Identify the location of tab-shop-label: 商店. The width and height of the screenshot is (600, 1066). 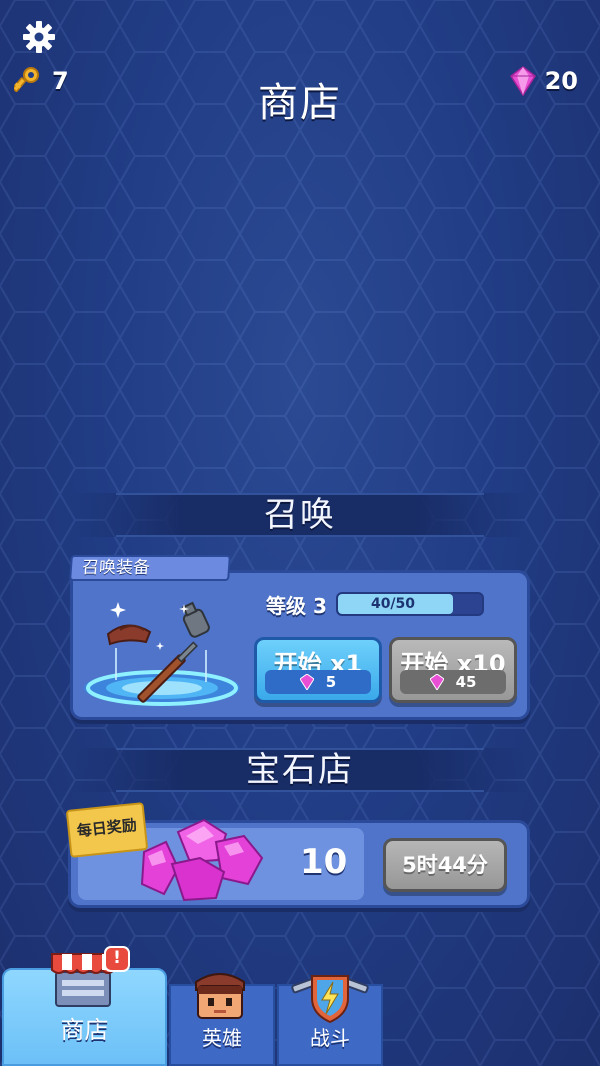
(84, 1030).